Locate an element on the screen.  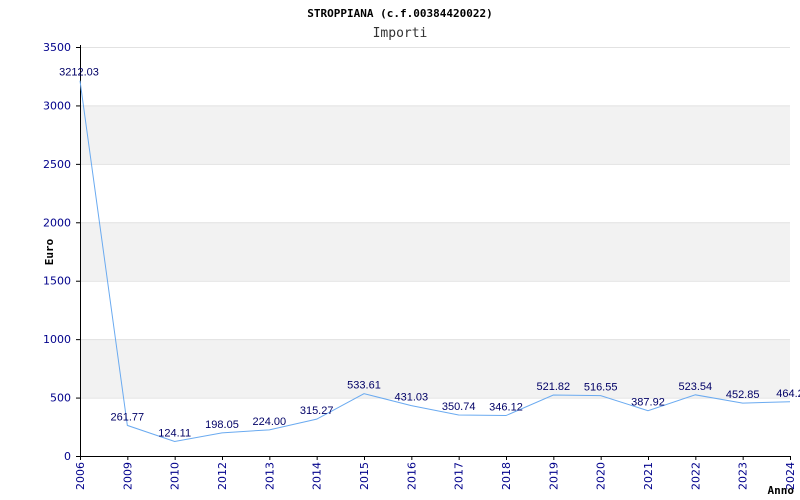
y-tick-label: 3500 is located at coordinates (57, 47).